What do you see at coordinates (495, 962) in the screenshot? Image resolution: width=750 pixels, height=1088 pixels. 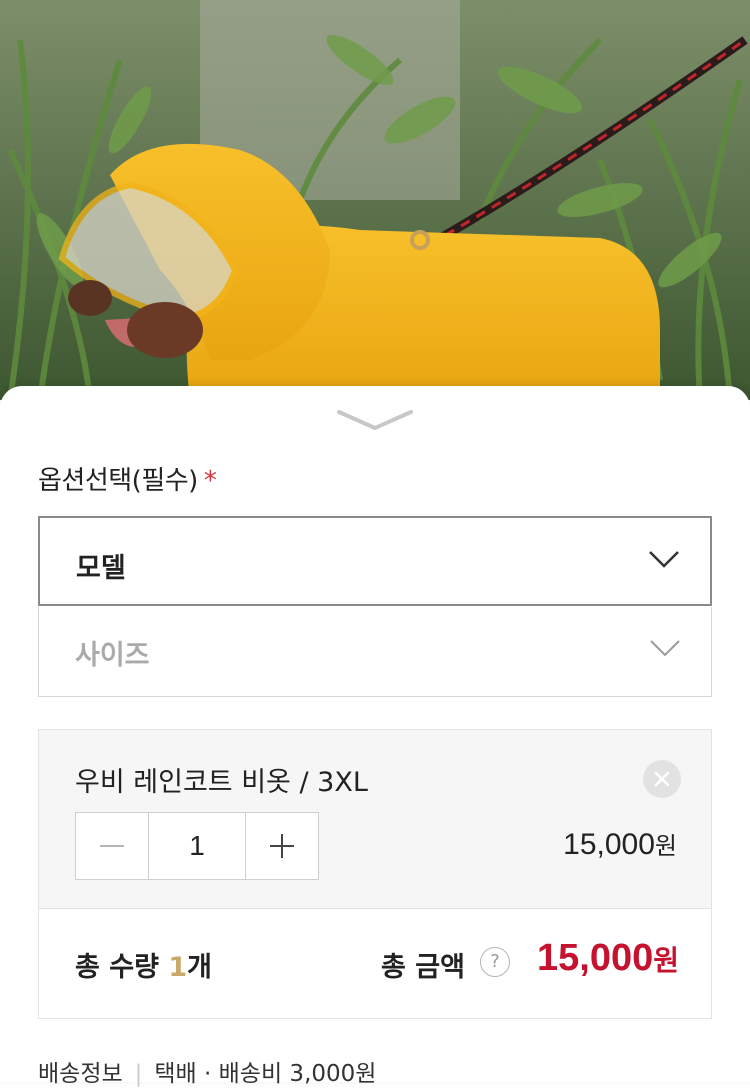 I see `help-icon: ?` at bounding box center [495, 962].